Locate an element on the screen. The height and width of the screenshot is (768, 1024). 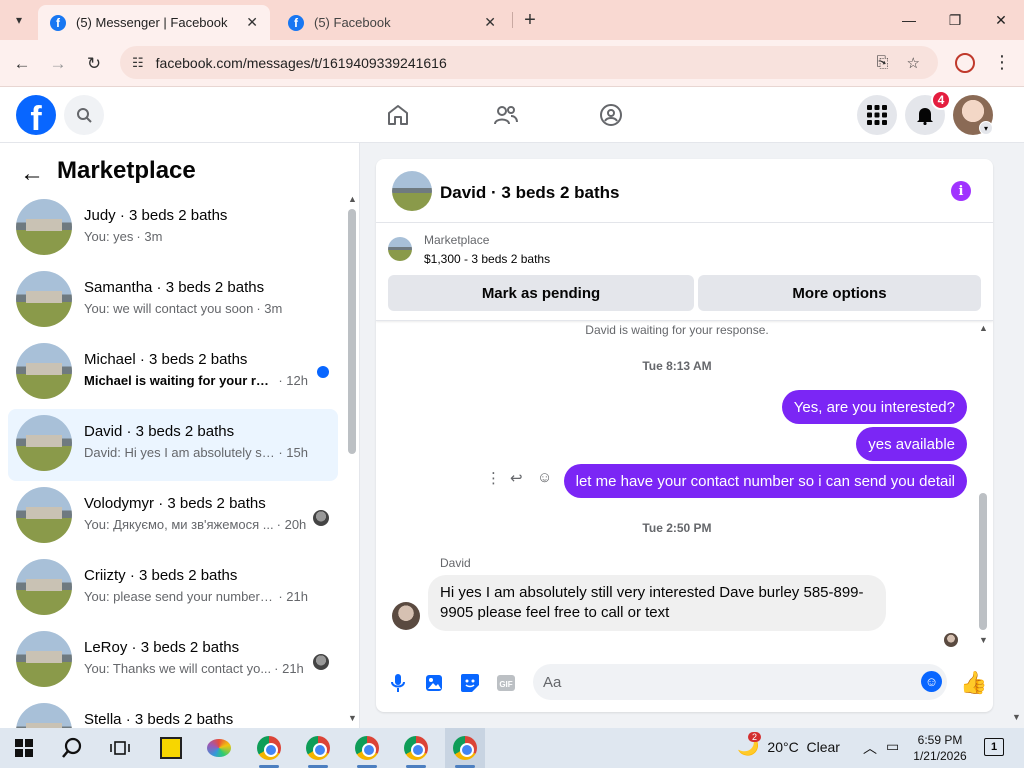
outgoing-message: yes available is located at coordinates (911, 444).